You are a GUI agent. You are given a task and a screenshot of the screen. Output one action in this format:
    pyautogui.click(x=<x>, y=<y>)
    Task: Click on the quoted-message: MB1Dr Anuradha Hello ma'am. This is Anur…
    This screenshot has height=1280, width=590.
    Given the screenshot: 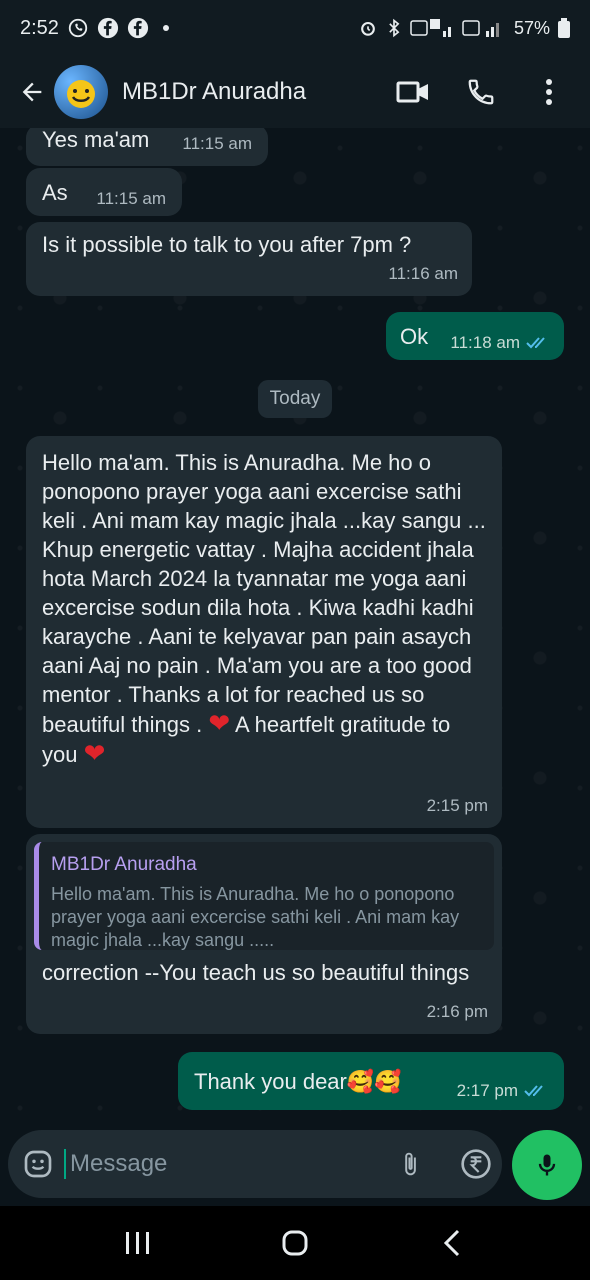 What is the action you would take?
    pyautogui.click(x=264, y=896)
    